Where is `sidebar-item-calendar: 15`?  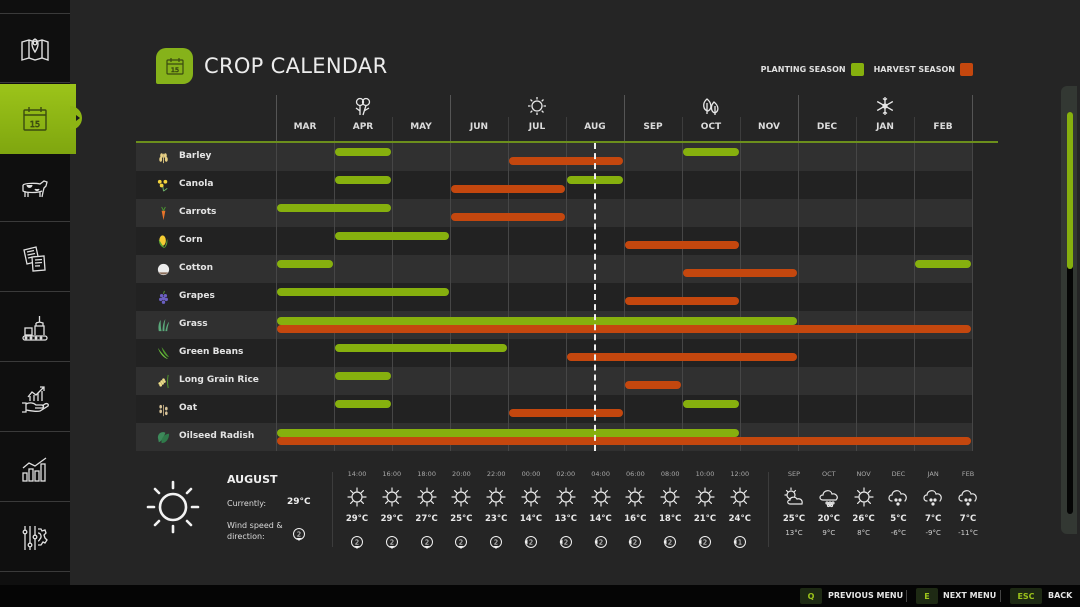
sidebar-item-calendar: 15 is located at coordinates (41, 119).